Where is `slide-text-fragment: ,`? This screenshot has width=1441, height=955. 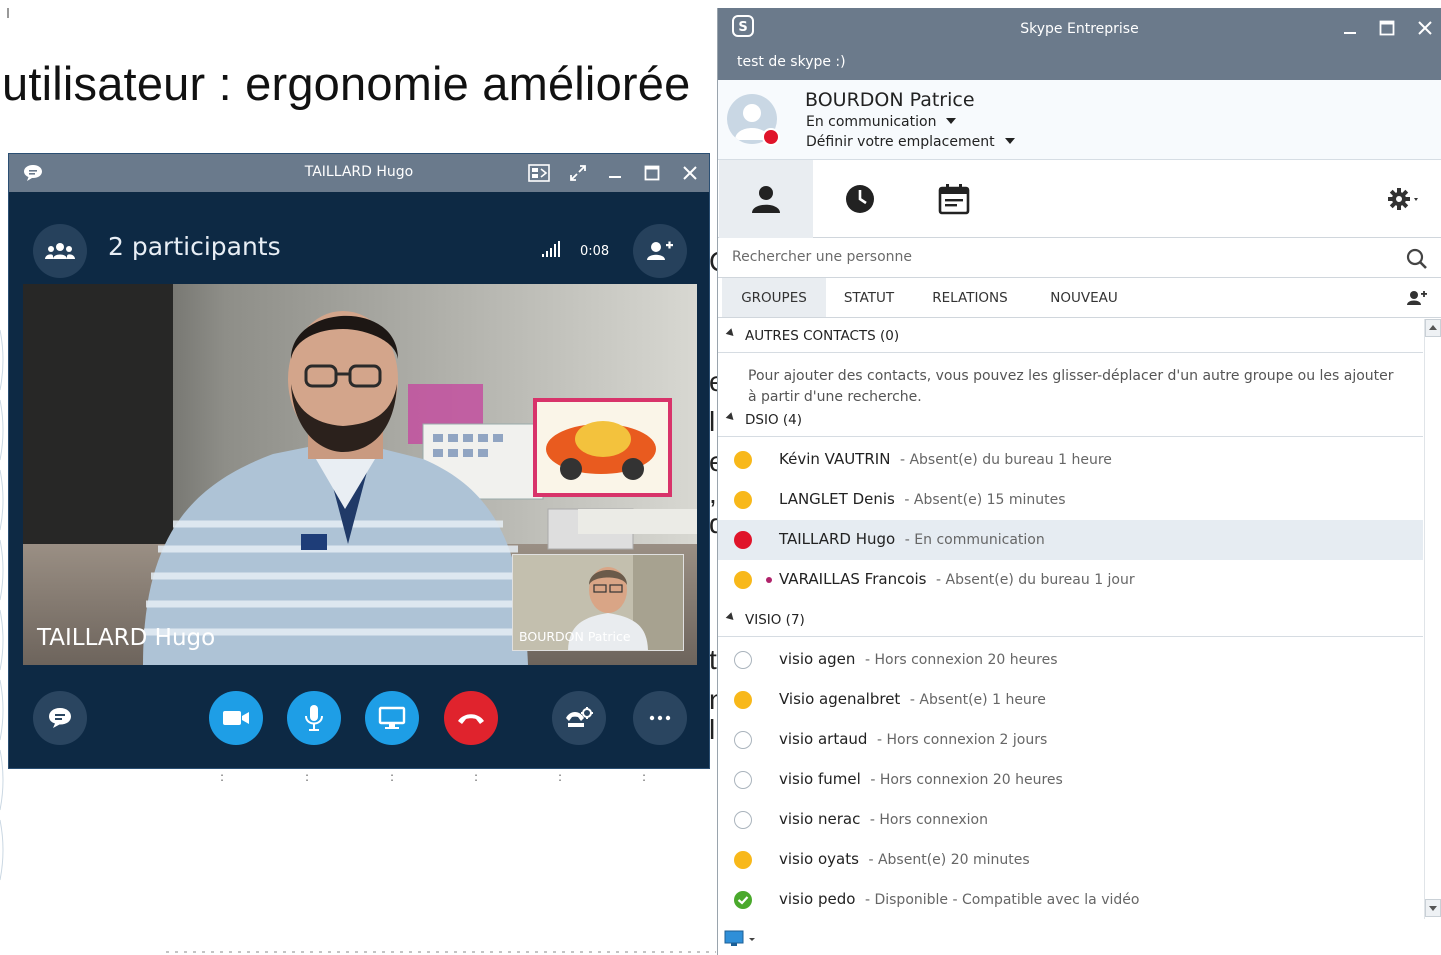
slide-text-fragment: , is located at coordinates (713, 493).